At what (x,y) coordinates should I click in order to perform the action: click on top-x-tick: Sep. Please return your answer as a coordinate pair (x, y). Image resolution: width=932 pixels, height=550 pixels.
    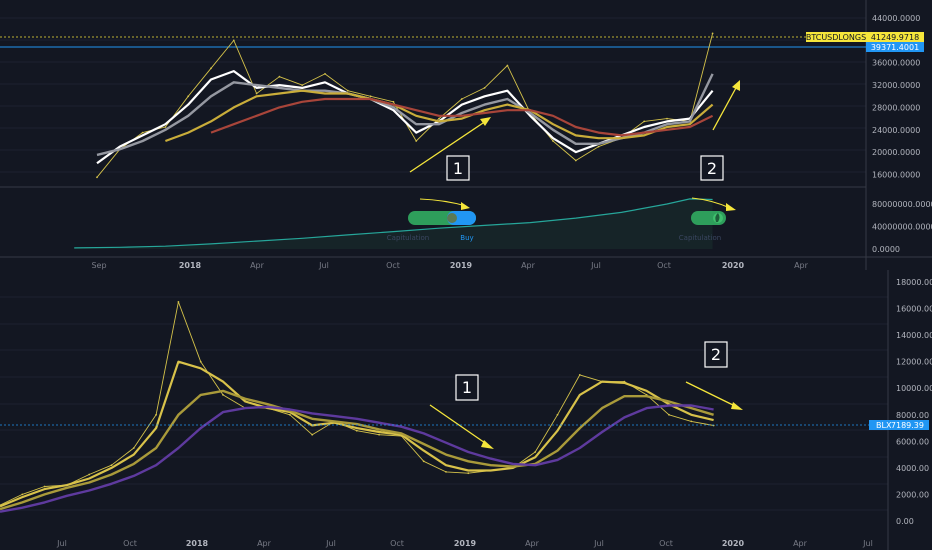
    Looking at the image, I should click on (98, 265).